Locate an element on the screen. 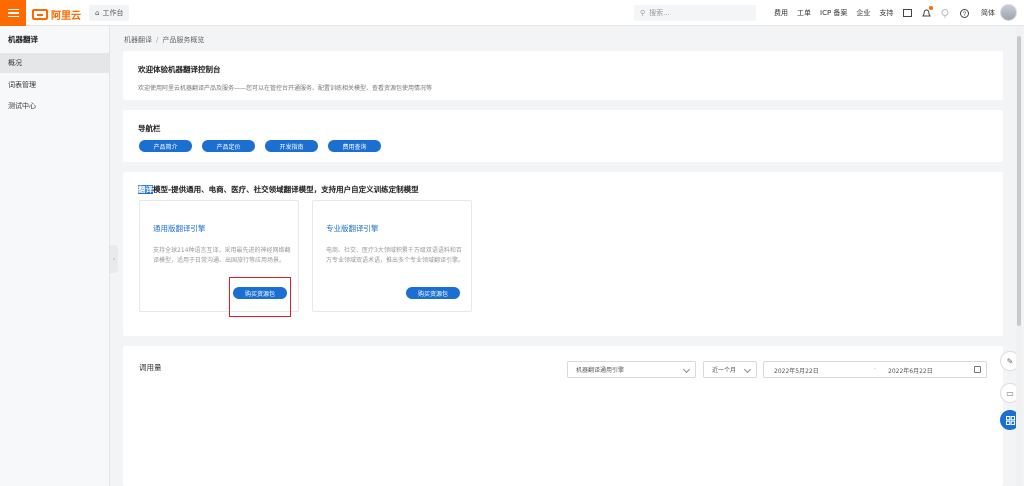 This screenshot has width=1024, height=486. link-icp: ICP 备案 is located at coordinates (833, 13).